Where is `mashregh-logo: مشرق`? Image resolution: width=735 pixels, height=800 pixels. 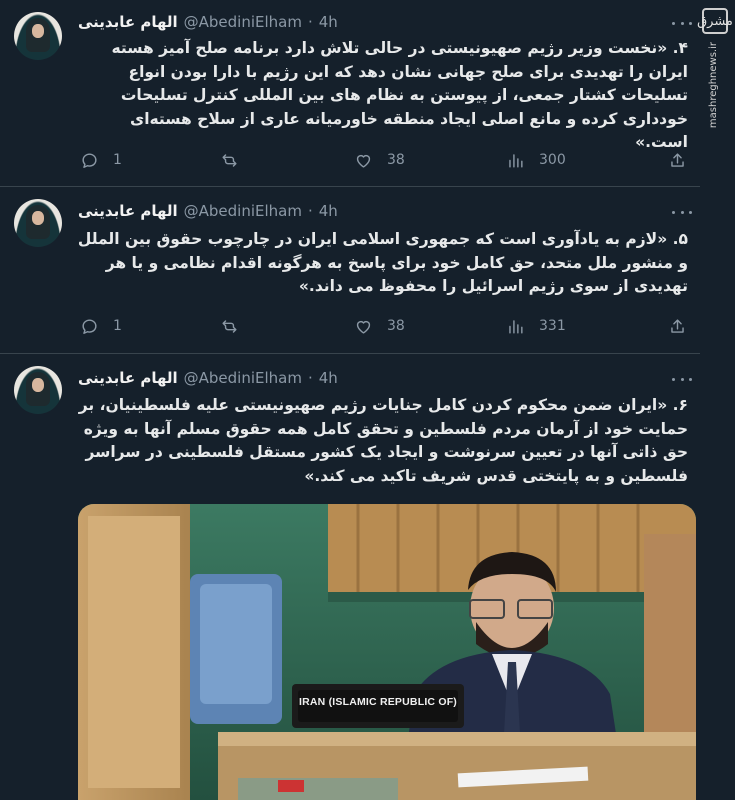
mashregh-logo: مشرق is located at coordinates (715, 21).